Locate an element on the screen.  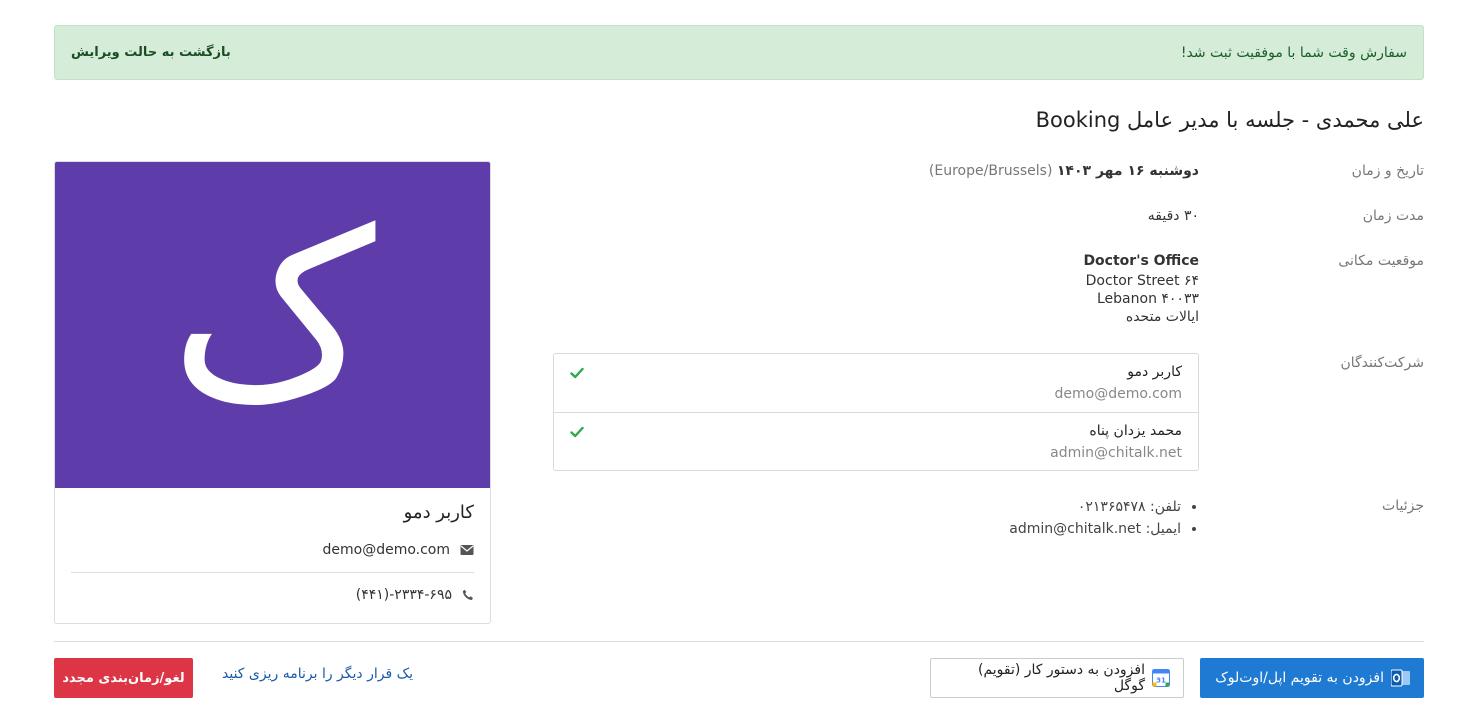
phone-icon is located at coordinates (467, 594).